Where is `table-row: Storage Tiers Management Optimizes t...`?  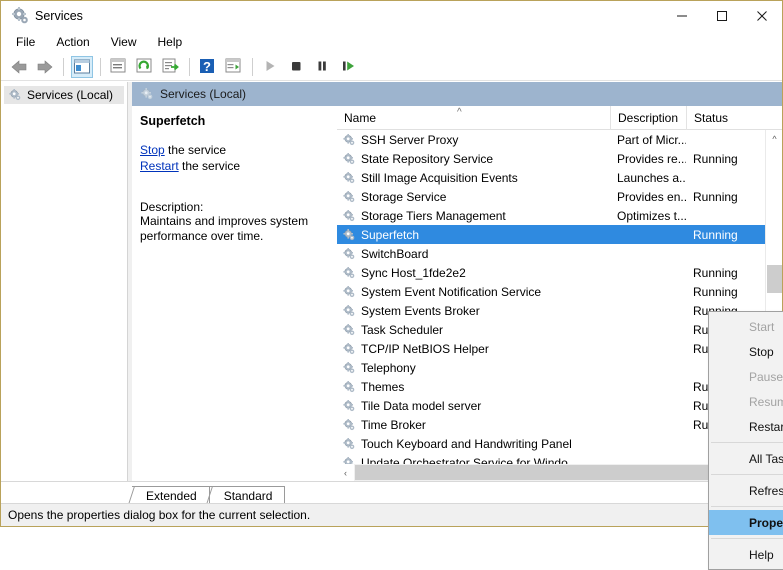
table-row: Storage Tiers Management Optimizes t... is located at coordinates (559, 215).